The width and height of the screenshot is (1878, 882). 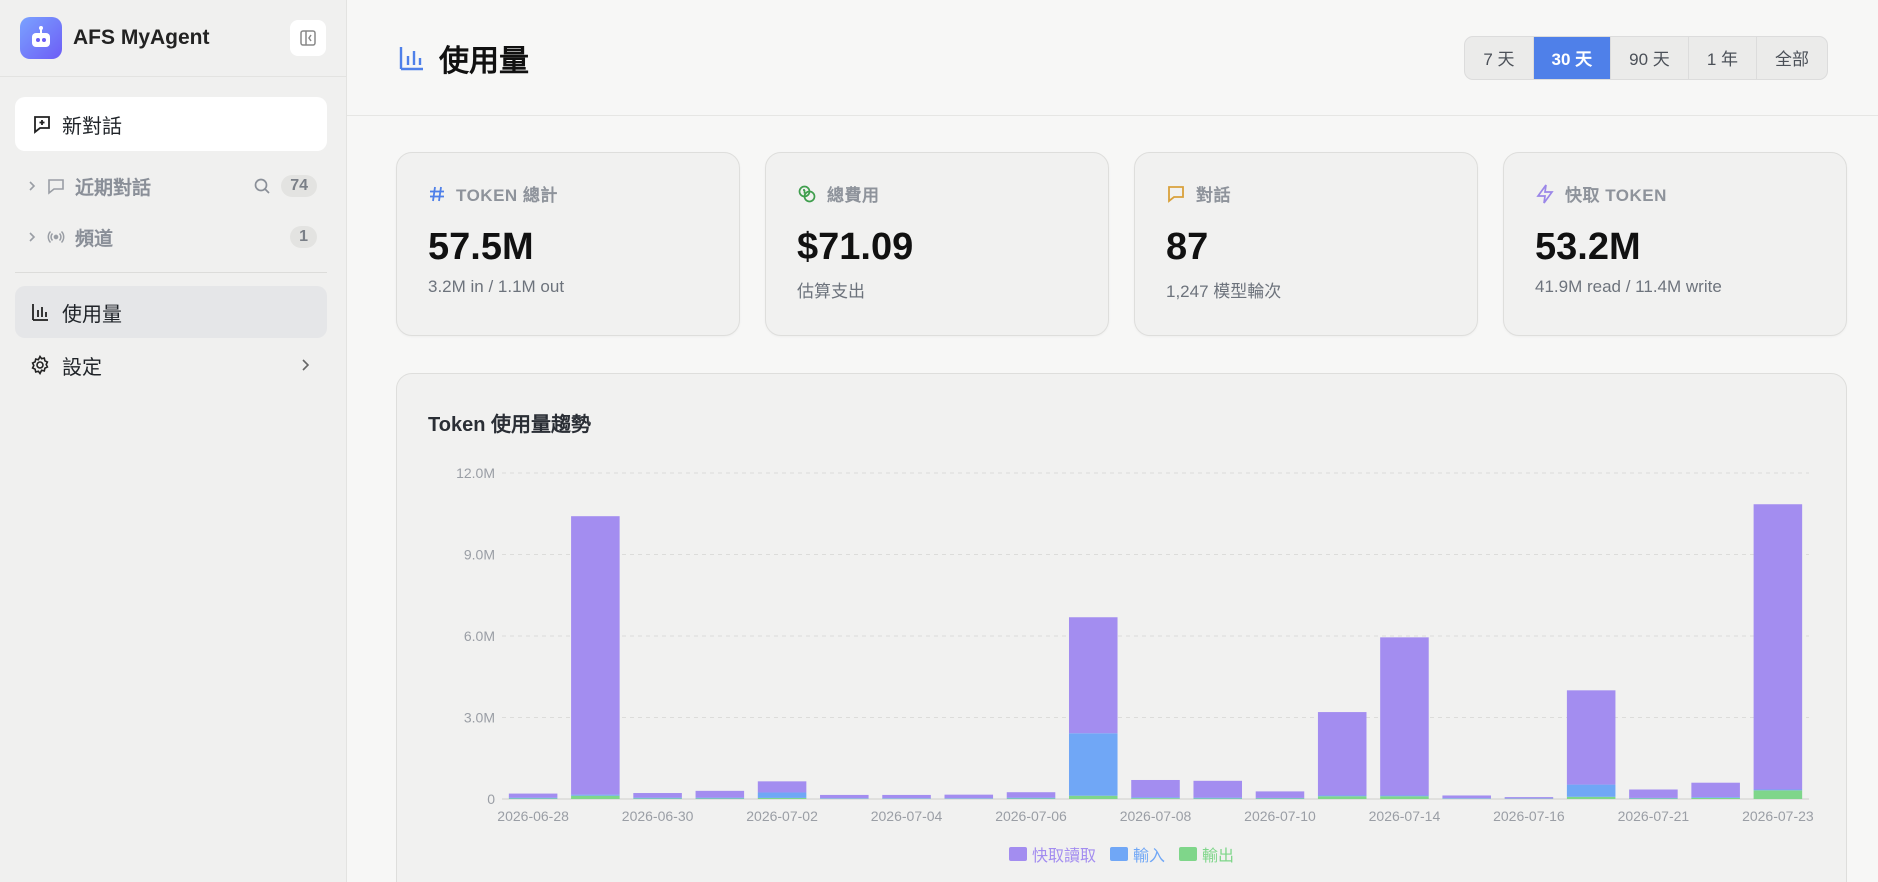 What do you see at coordinates (491, 799) in the screenshot?
I see `y-tick-label: 0` at bounding box center [491, 799].